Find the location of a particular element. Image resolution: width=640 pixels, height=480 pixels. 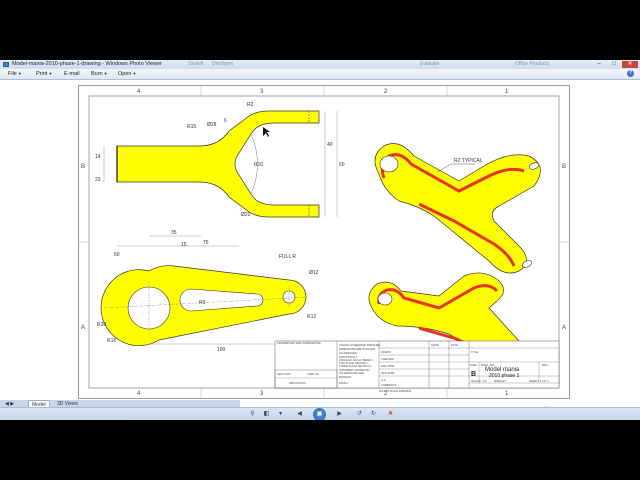

help-icon: ? is located at coordinates (630, 73).